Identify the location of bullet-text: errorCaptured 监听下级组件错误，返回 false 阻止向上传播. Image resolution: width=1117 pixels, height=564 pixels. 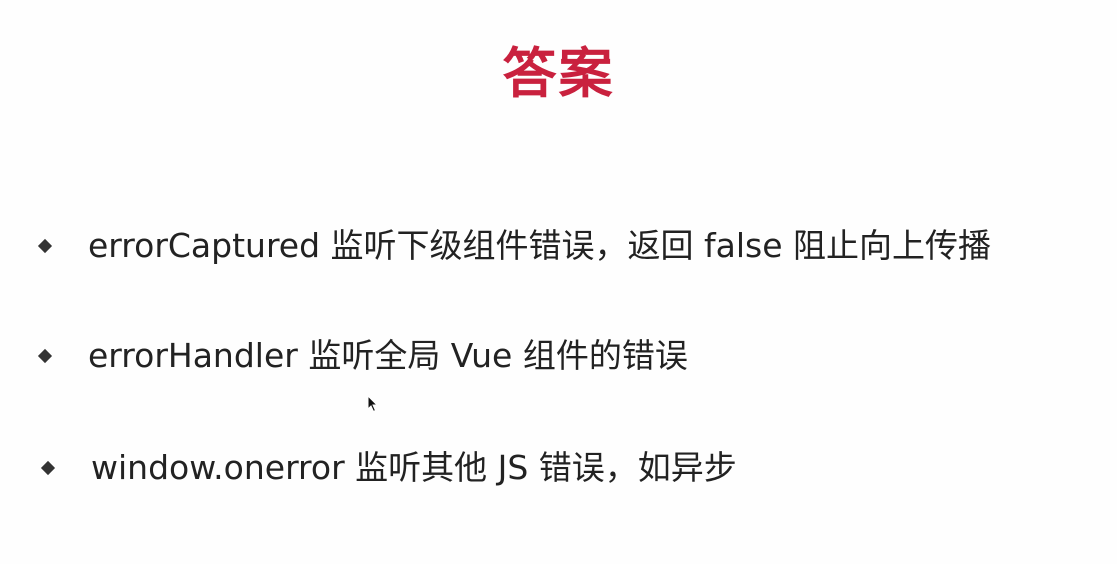
(540, 245).